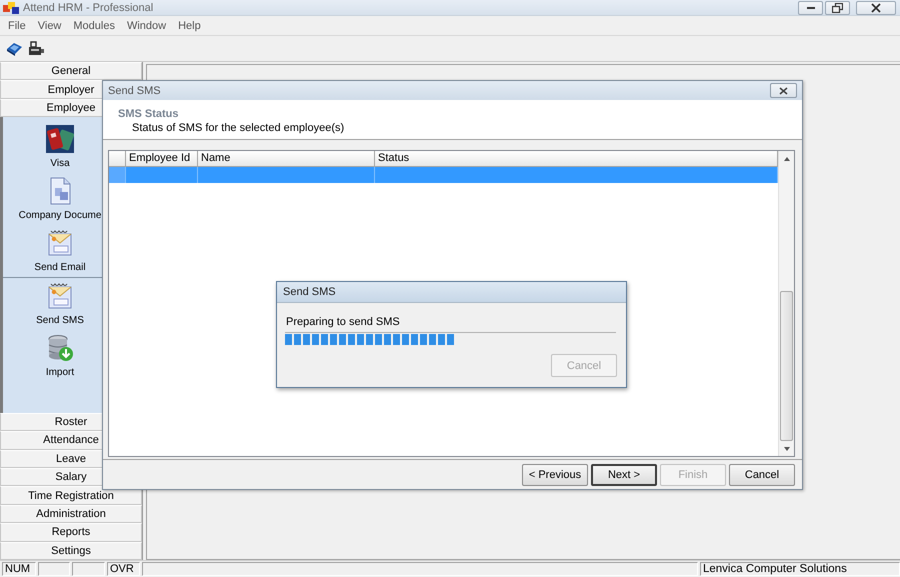 This screenshot has width=900, height=577. What do you see at coordinates (60, 372) in the screenshot?
I see `module-item-label: Import` at bounding box center [60, 372].